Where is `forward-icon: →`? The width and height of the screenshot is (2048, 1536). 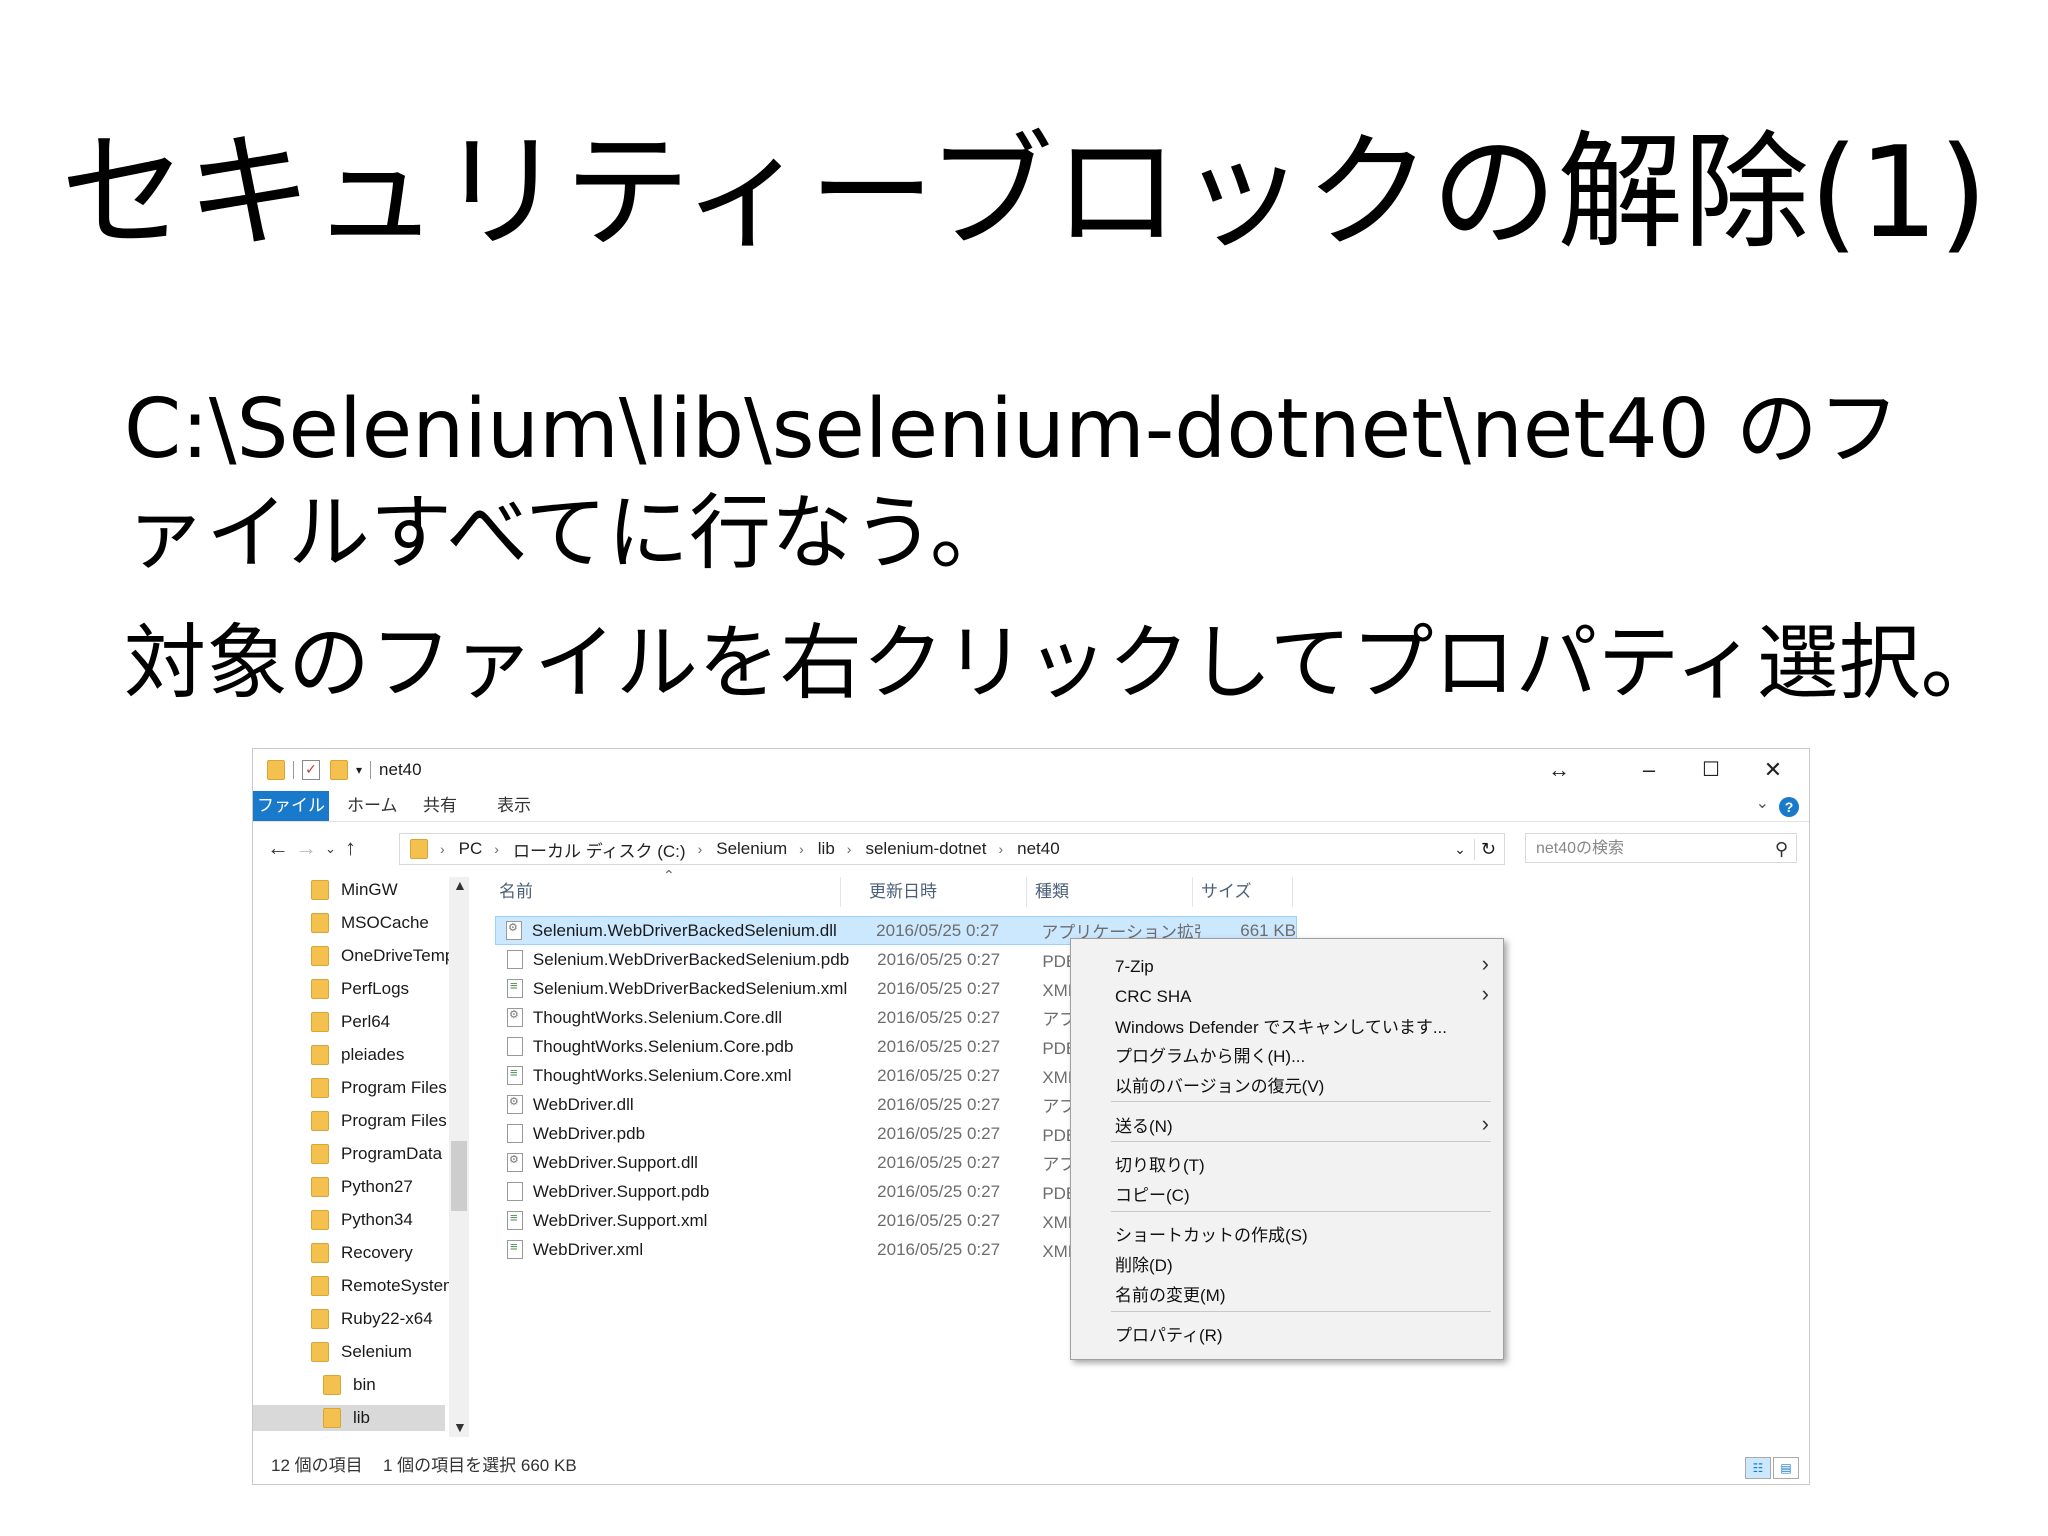 forward-icon: → is located at coordinates (306, 848).